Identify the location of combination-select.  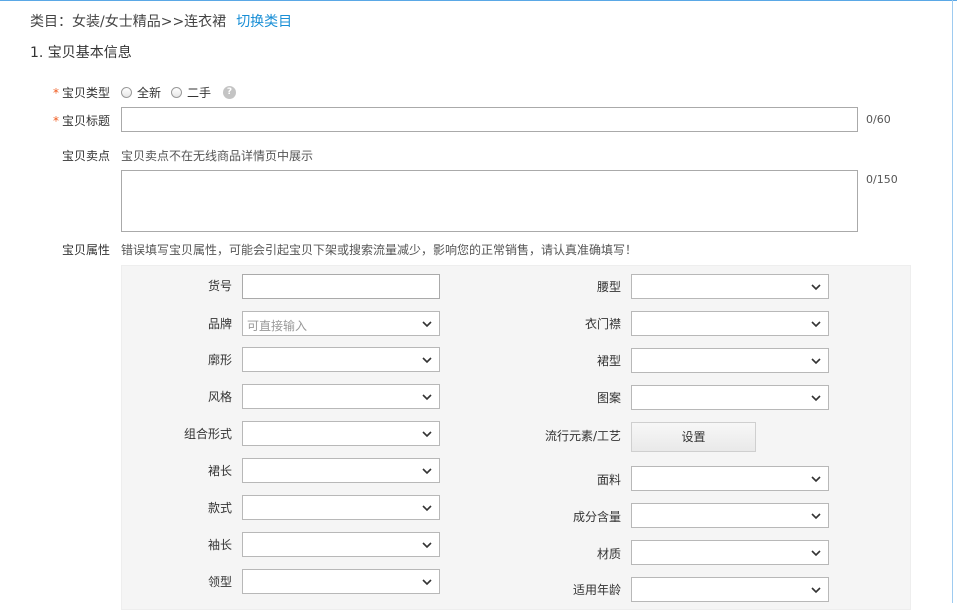
(341, 433).